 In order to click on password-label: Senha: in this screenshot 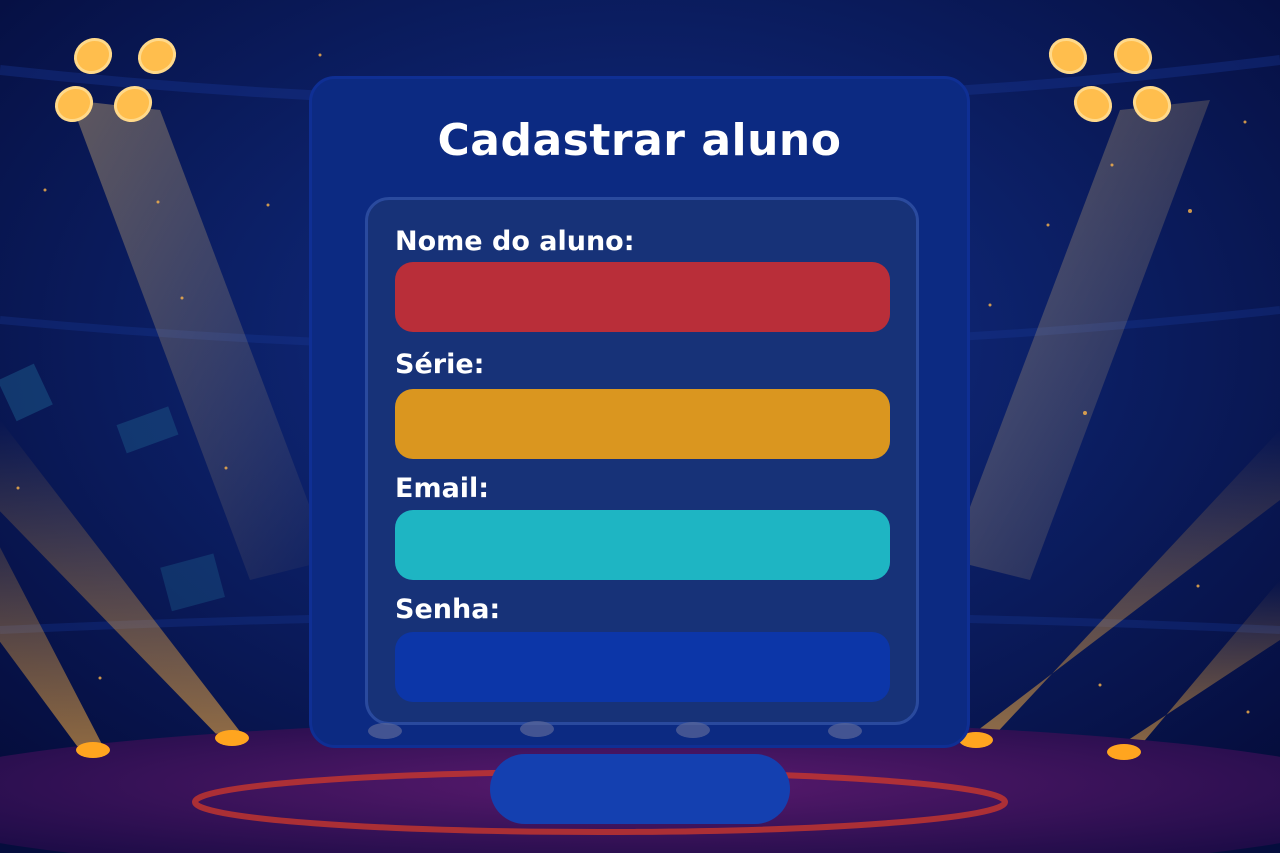, I will do `click(448, 609)`.